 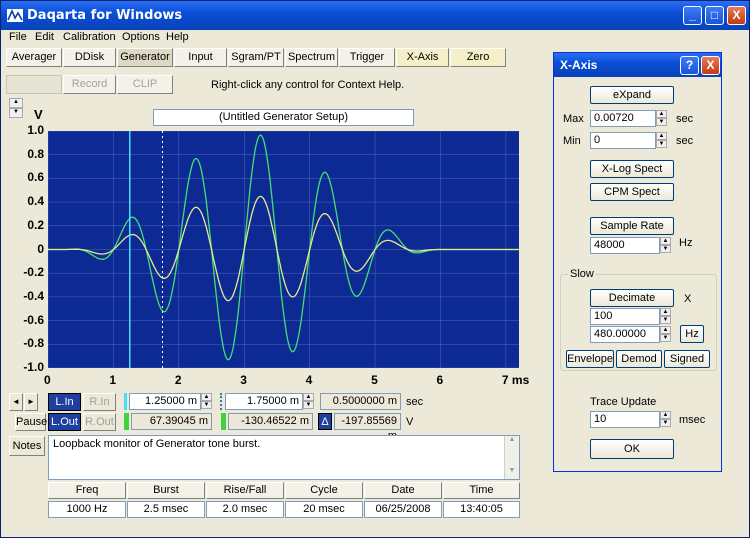 What do you see at coordinates (665, 245) in the screenshot?
I see `sample-rate-spinner: ▲ ▼` at bounding box center [665, 245].